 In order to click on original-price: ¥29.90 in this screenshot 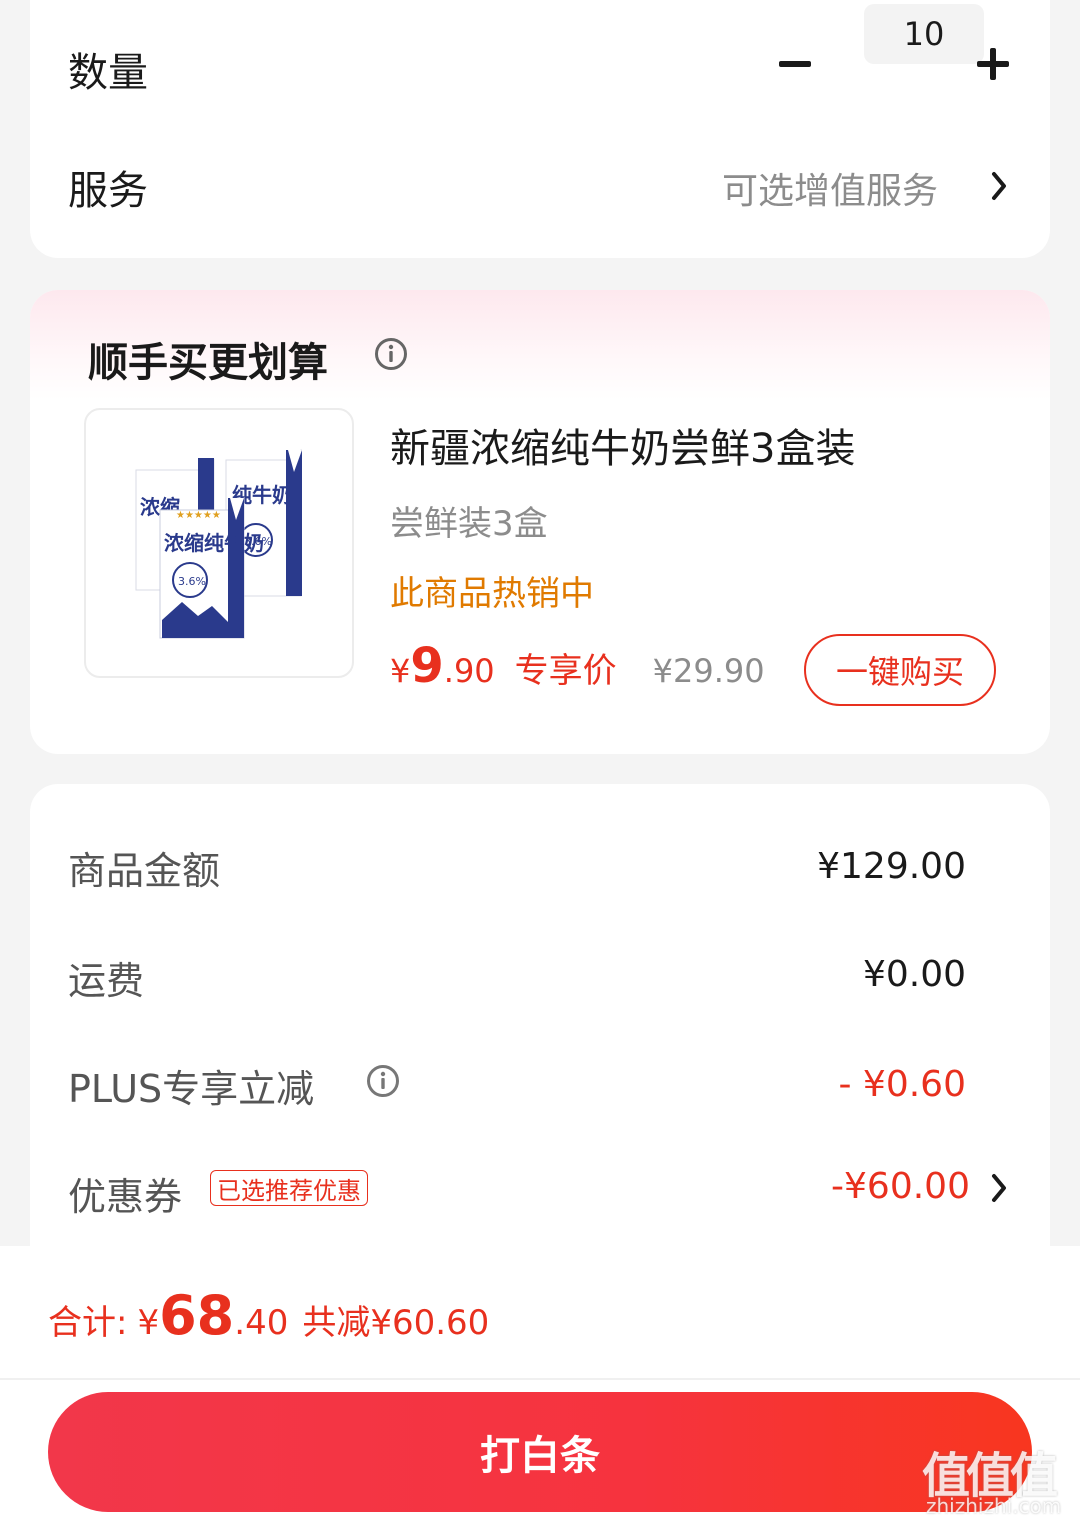, I will do `click(708, 671)`.